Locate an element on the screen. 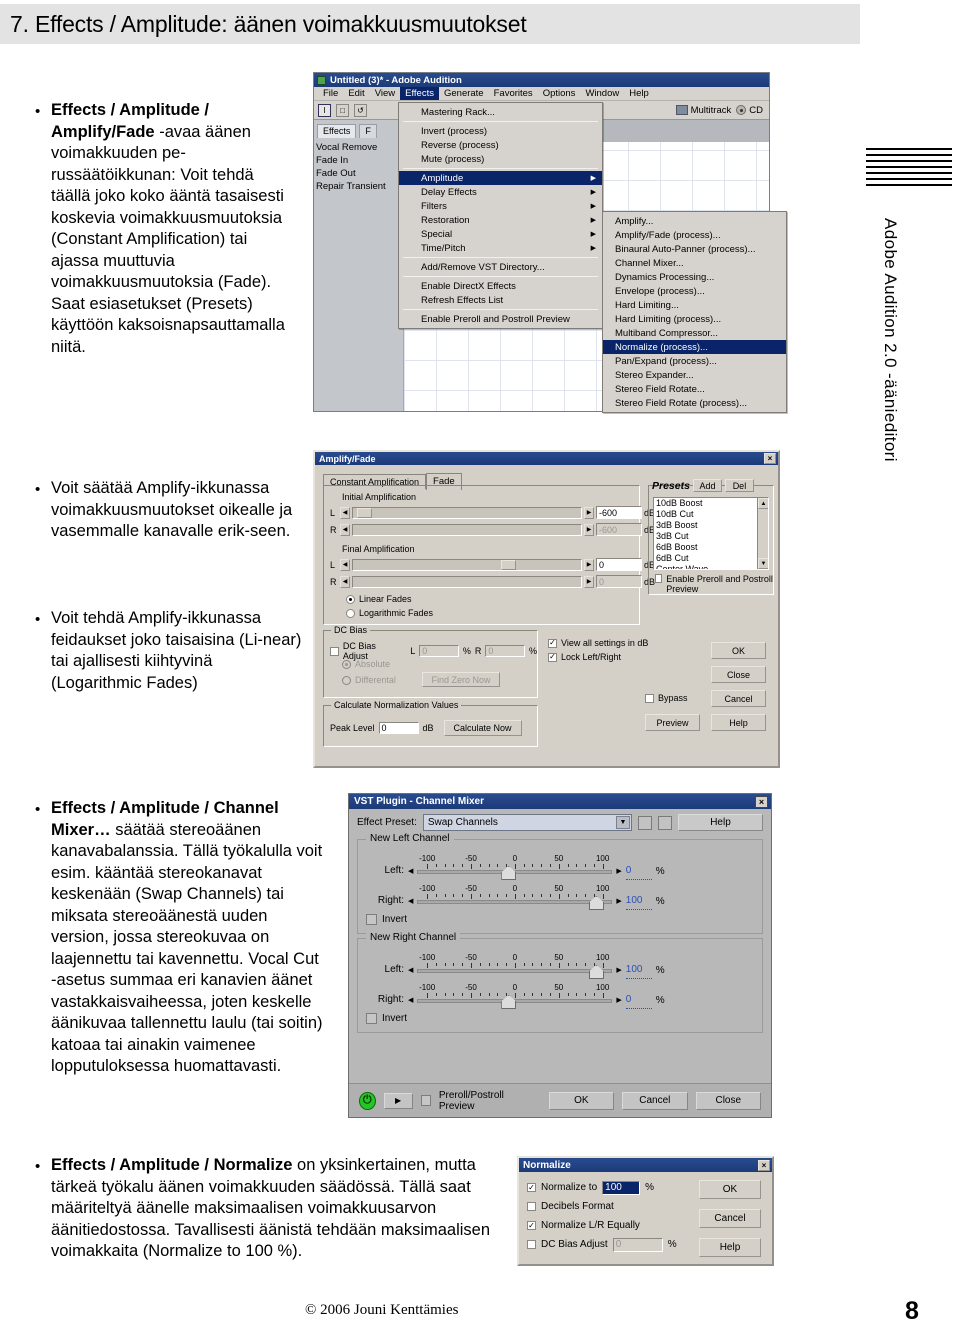 The image size is (960, 1339). slider-increment-icon: ▶ is located at coordinates (589, 512).